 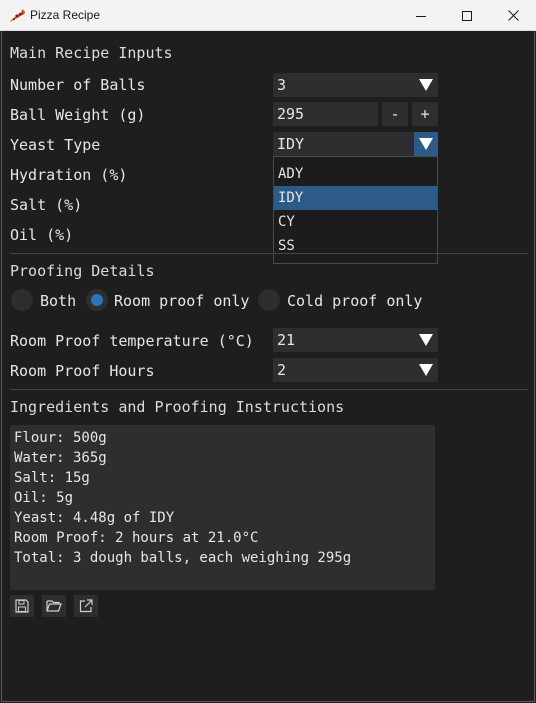 I want to click on save-button, so click(x=22, y=606).